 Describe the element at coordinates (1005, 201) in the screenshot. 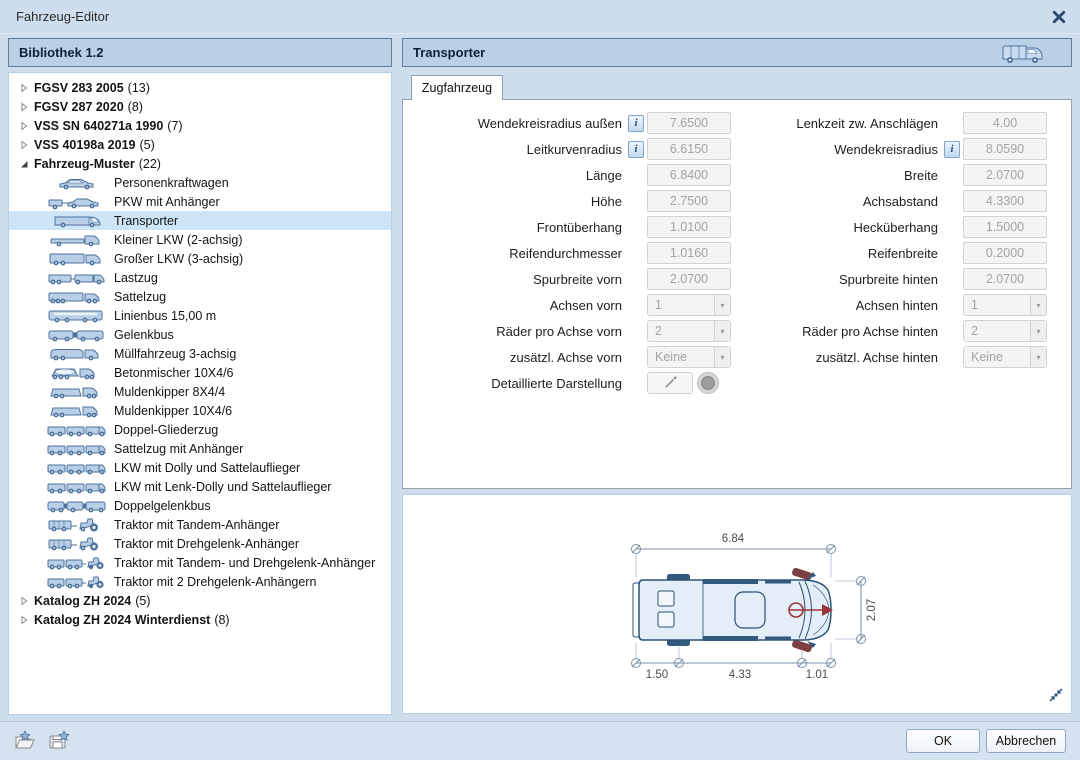

I see `field-input: 4.3300` at that location.